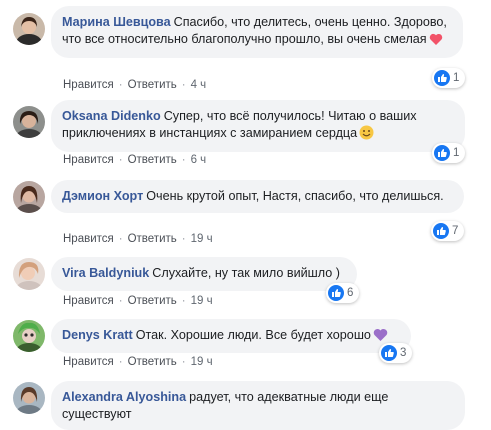  Describe the element at coordinates (124, 397) in the screenshot. I see `comment-author: Alexandra Alyoshina` at that location.